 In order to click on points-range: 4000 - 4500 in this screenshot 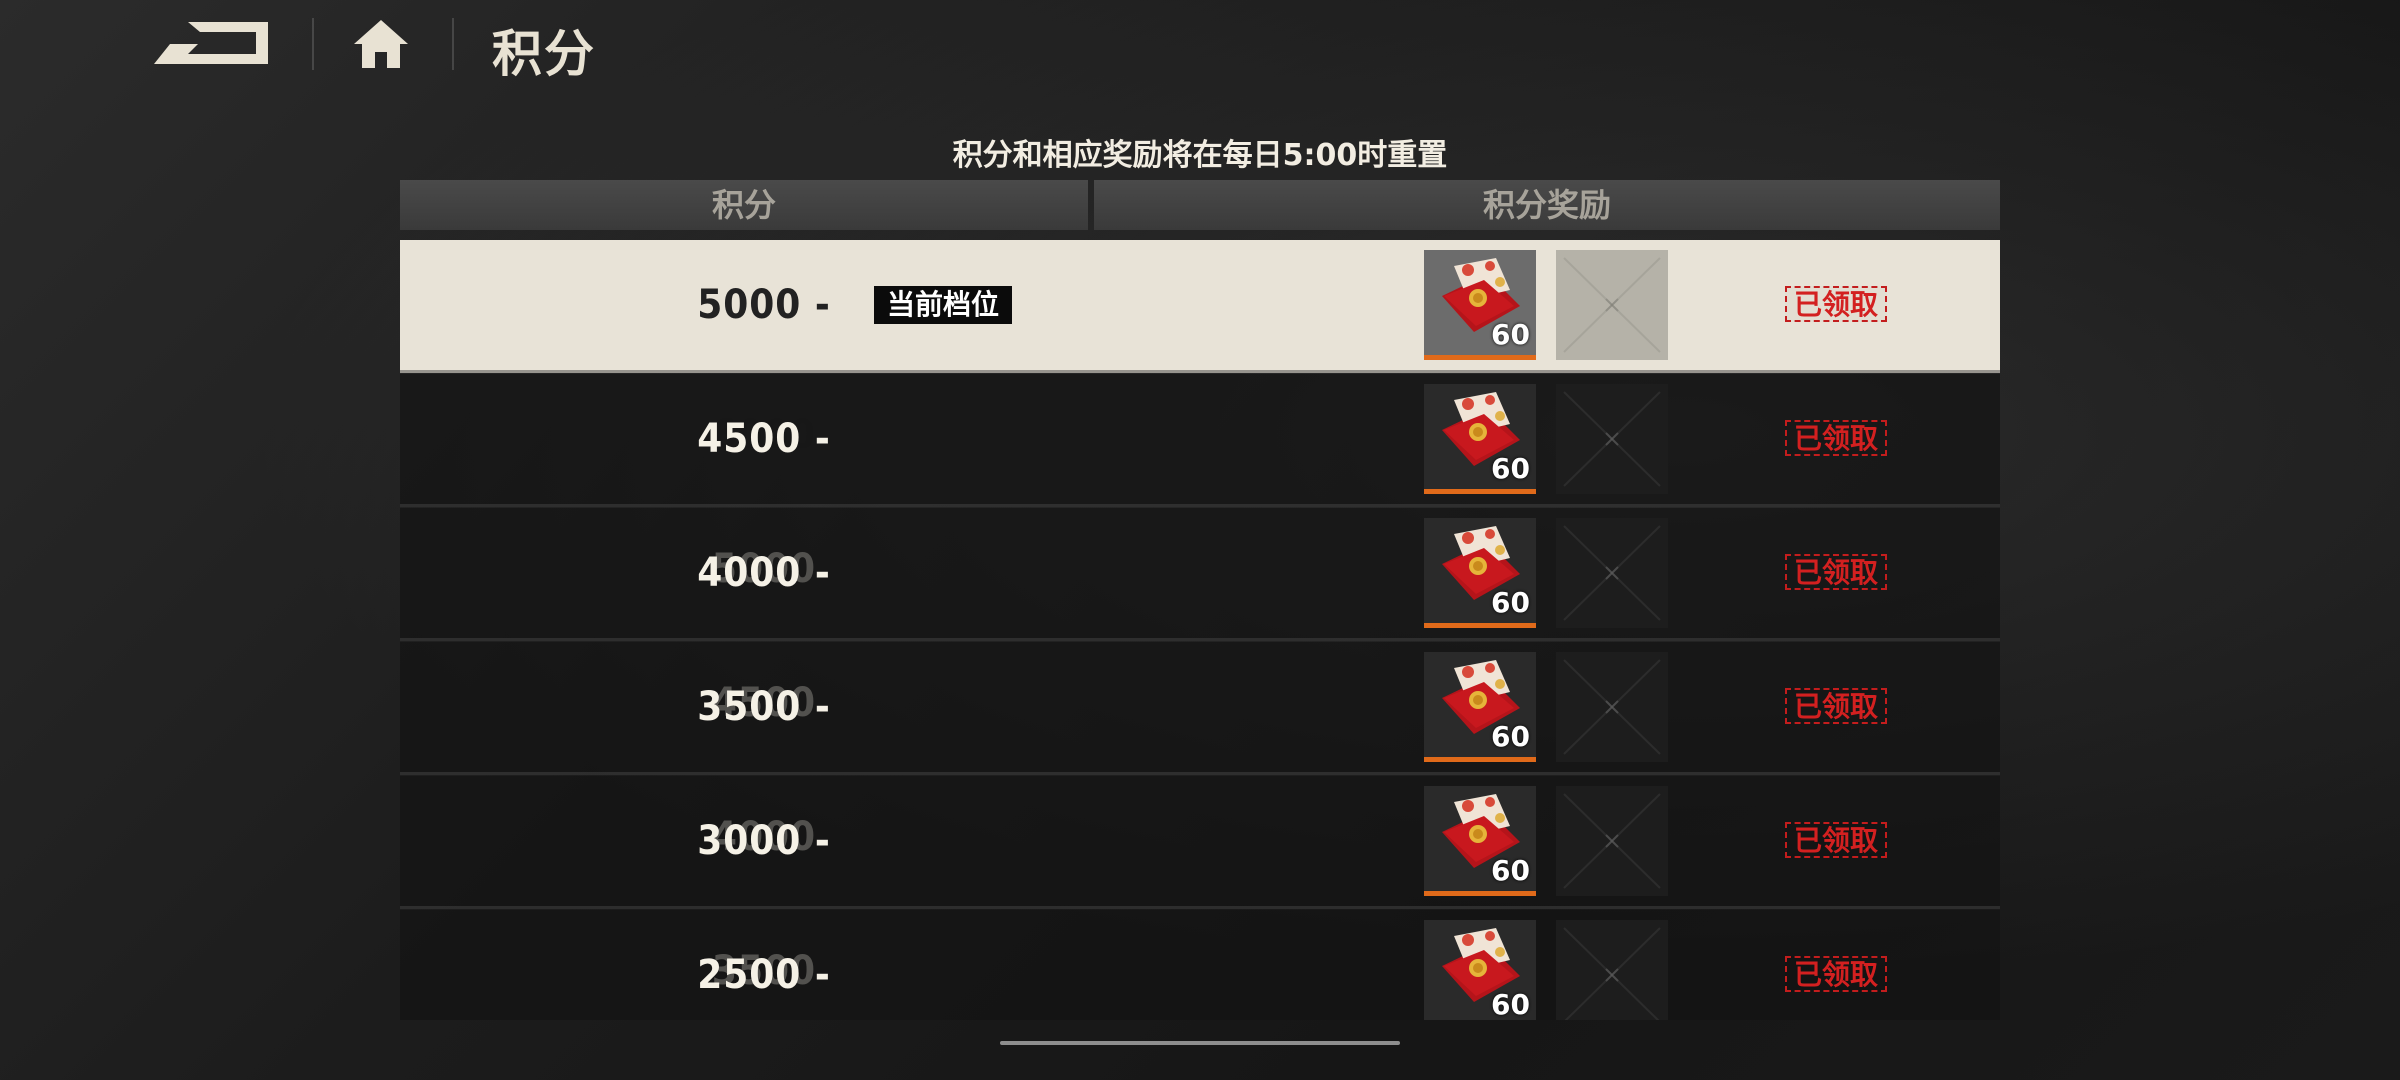, I will do `click(764, 638)`.